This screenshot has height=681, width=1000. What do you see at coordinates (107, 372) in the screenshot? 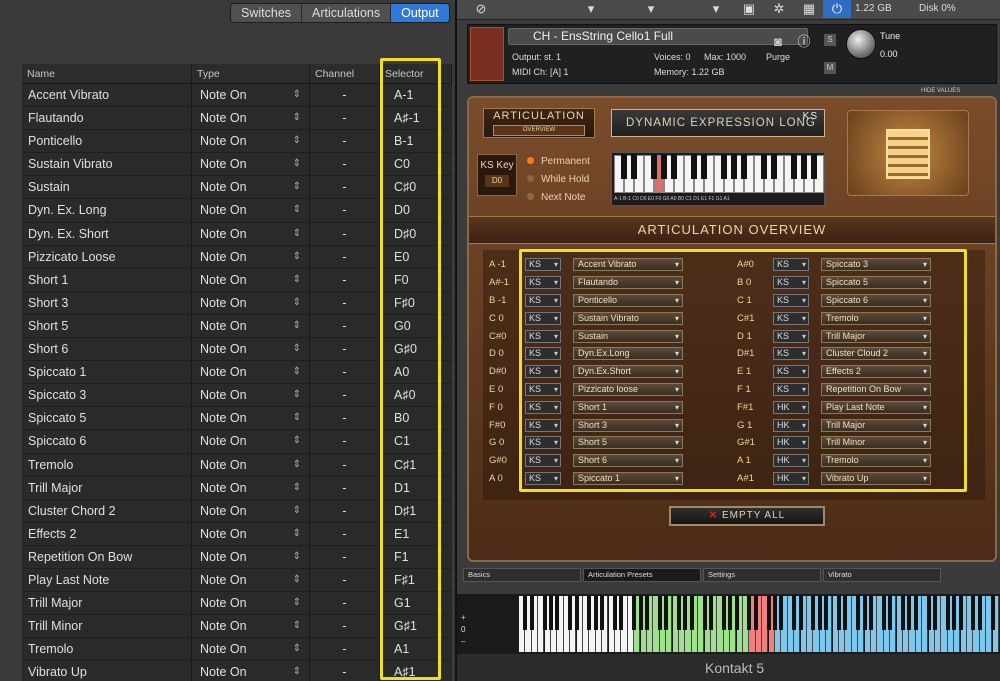
I see `cell-name: Spiccato 1` at bounding box center [107, 372].